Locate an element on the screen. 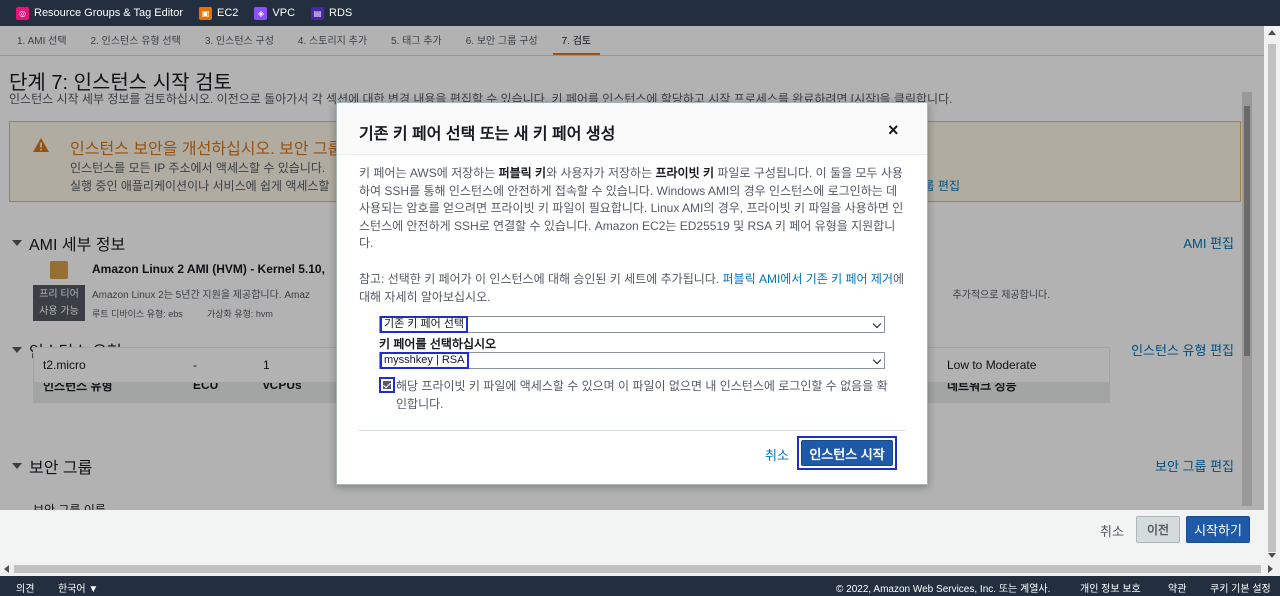 Image resolution: width=1280 pixels, height=596 pixels. page-vertical-scrollbar is located at coordinates (1272, 294).